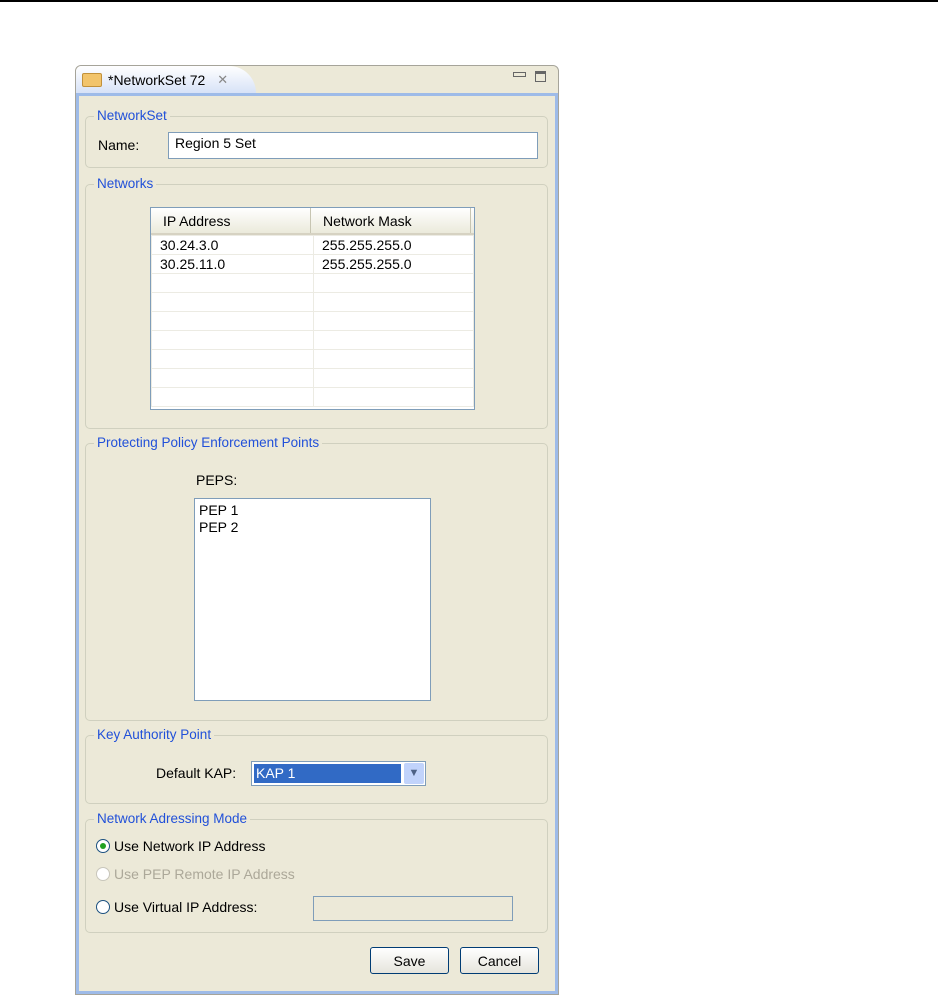  I want to click on radio-label: Use PEP Remote IP Address, so click(204, 874).